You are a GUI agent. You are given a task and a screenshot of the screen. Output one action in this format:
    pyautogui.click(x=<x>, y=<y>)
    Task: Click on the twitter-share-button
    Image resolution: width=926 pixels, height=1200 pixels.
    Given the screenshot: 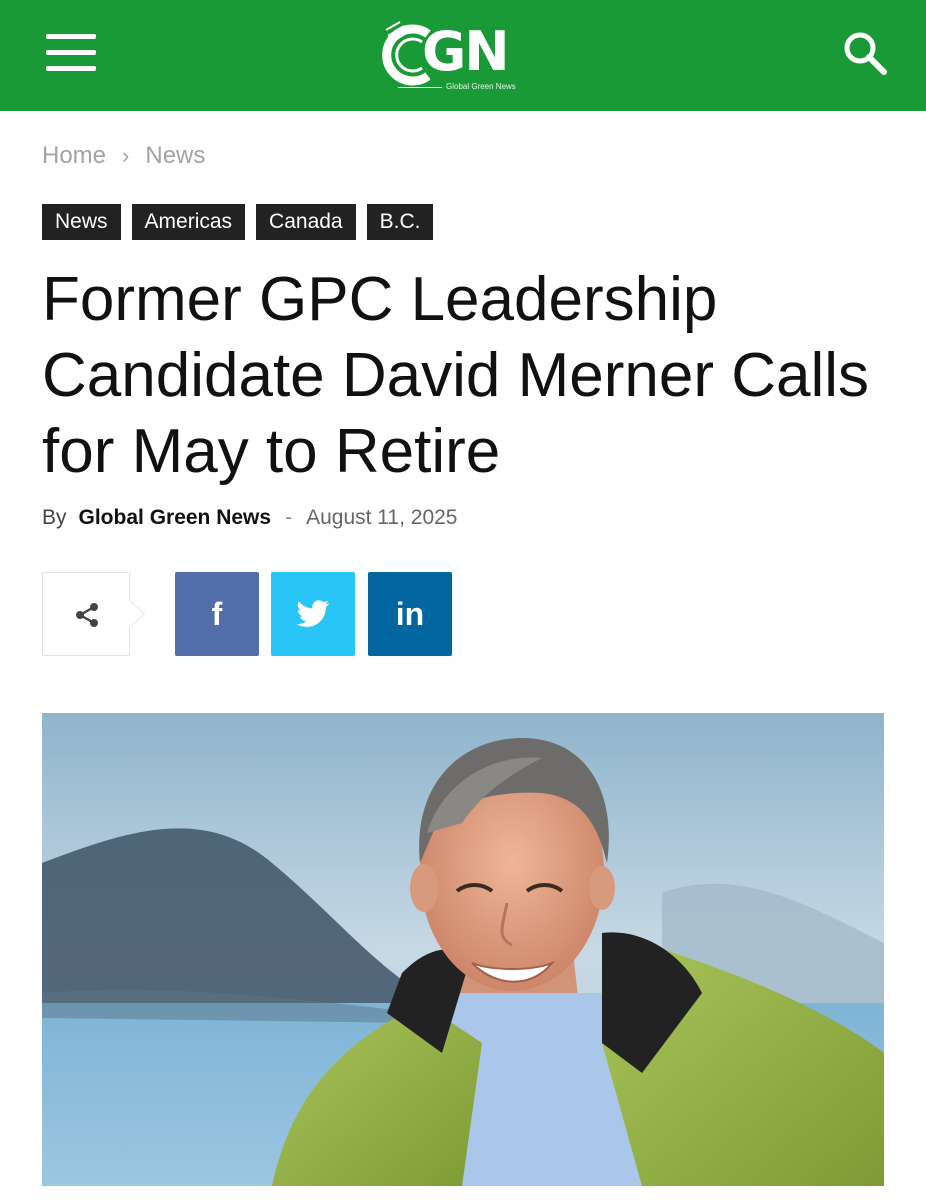 What is the action you would take?
    pyautogui.click(x=313, y=614)
    